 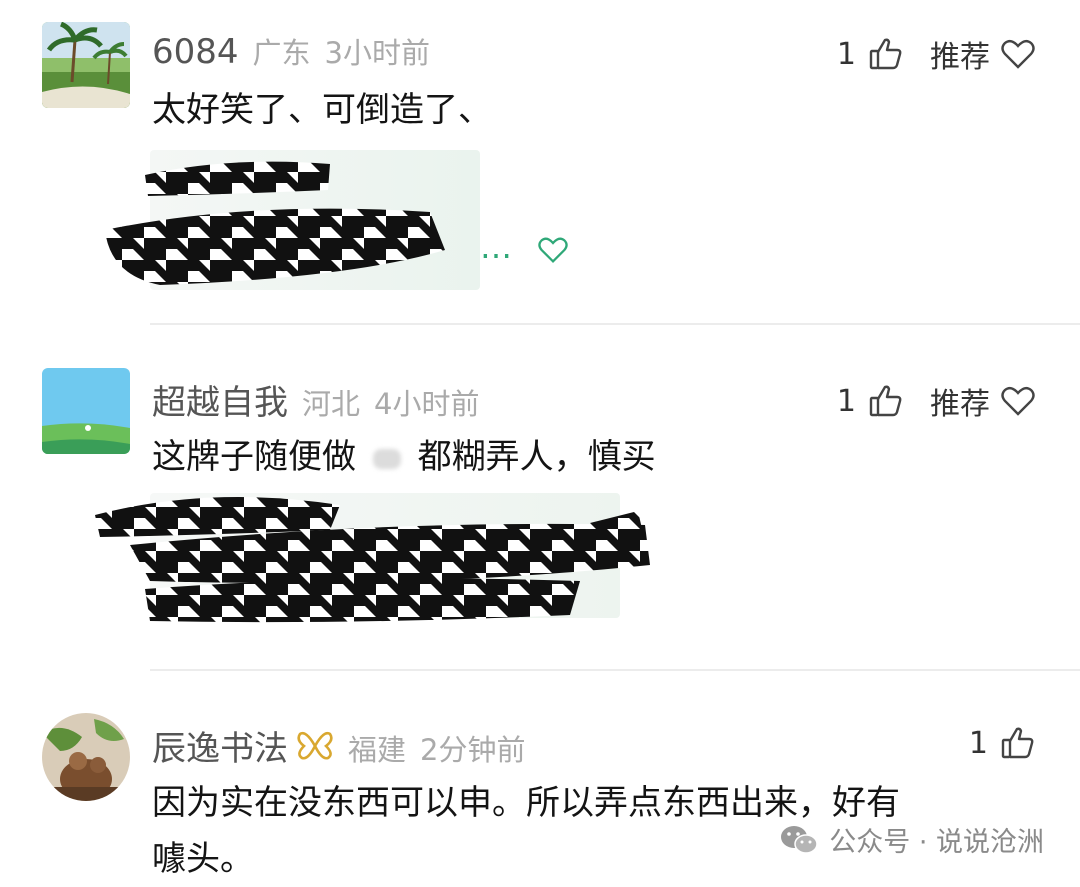 What do you see at coordinates (331, 404) in the screenshot?
I see `location-label: 河北` at bounding box center [331, 404].